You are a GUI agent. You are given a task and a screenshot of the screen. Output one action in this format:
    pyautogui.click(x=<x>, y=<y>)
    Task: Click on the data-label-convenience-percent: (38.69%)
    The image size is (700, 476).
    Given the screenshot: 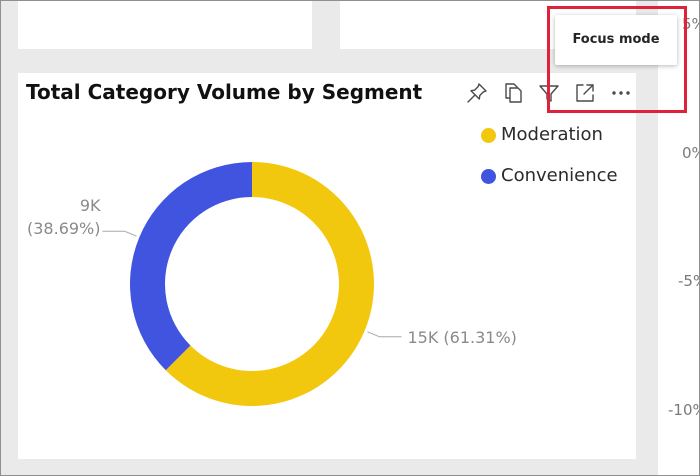 What is the action you would take?
    pyautogui.click(x=64, y=228)
    